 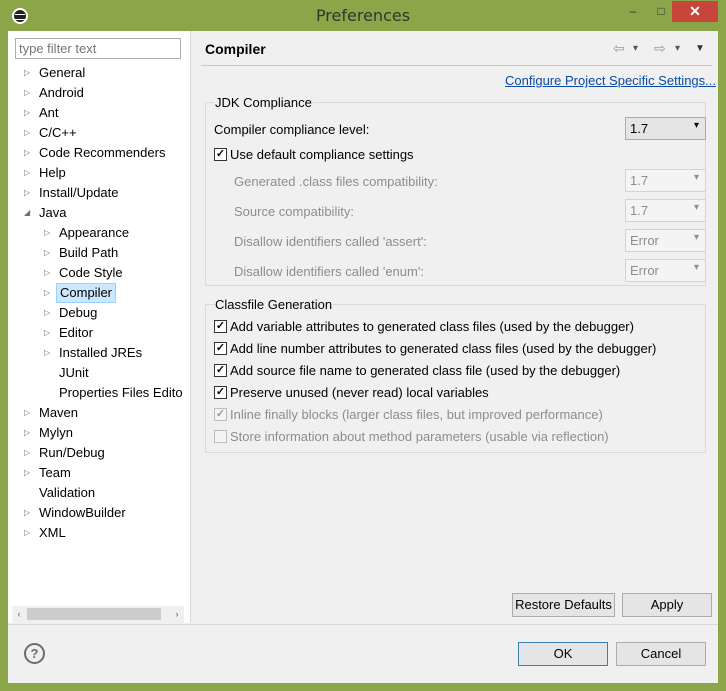 I want to click on apply-button: Apply, so click(x=667, y=605).